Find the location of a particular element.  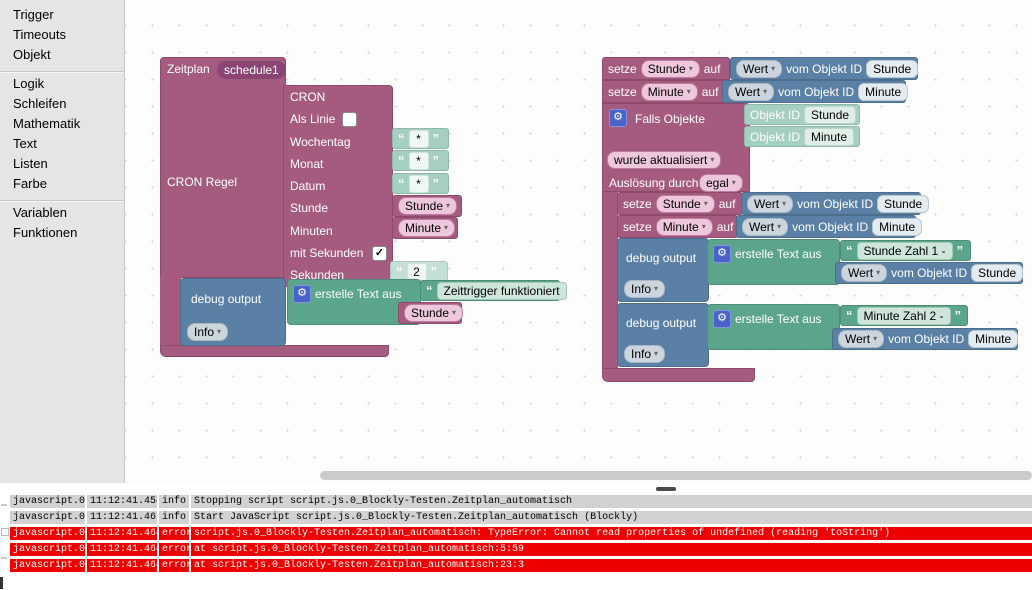

cron-wochentag-label: Wochentag is located at coordinates (320, 142).